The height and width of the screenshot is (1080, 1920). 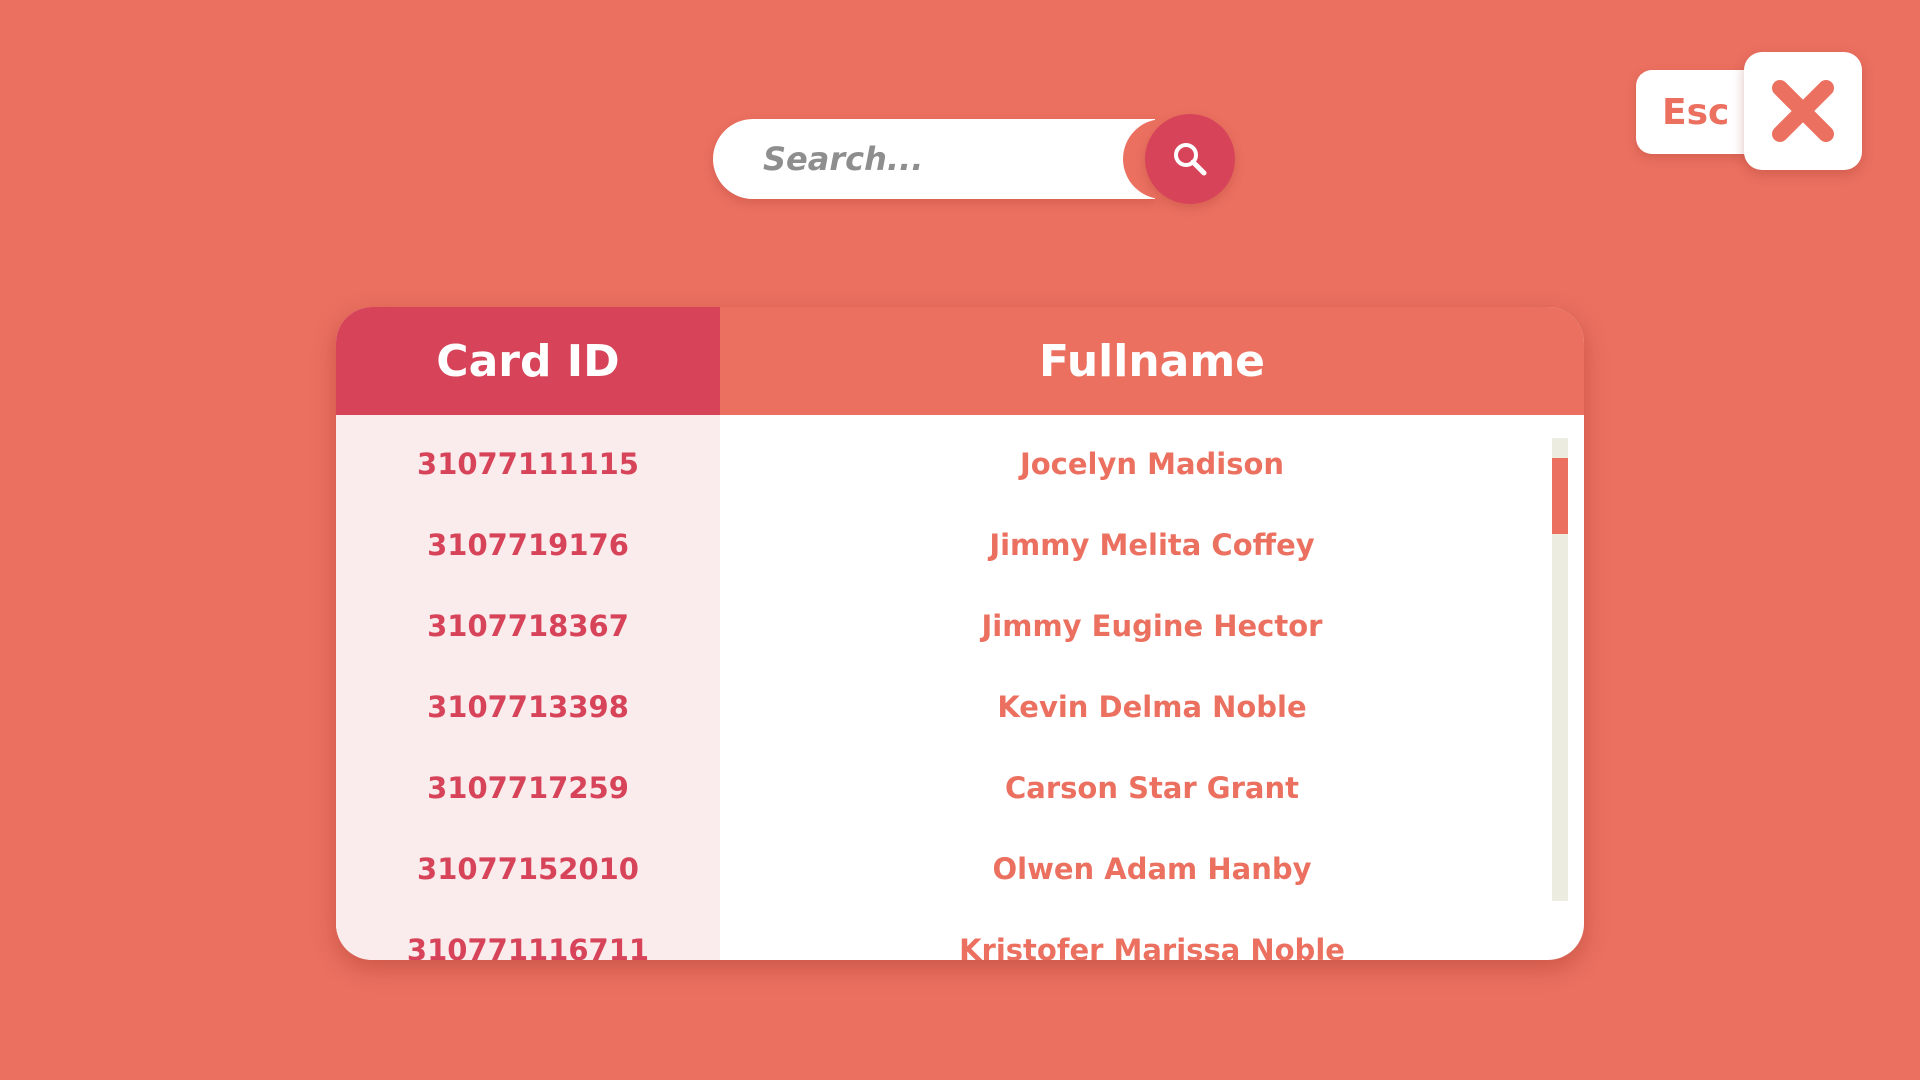 I want to click on search-bar, so click(x=974, y=159).